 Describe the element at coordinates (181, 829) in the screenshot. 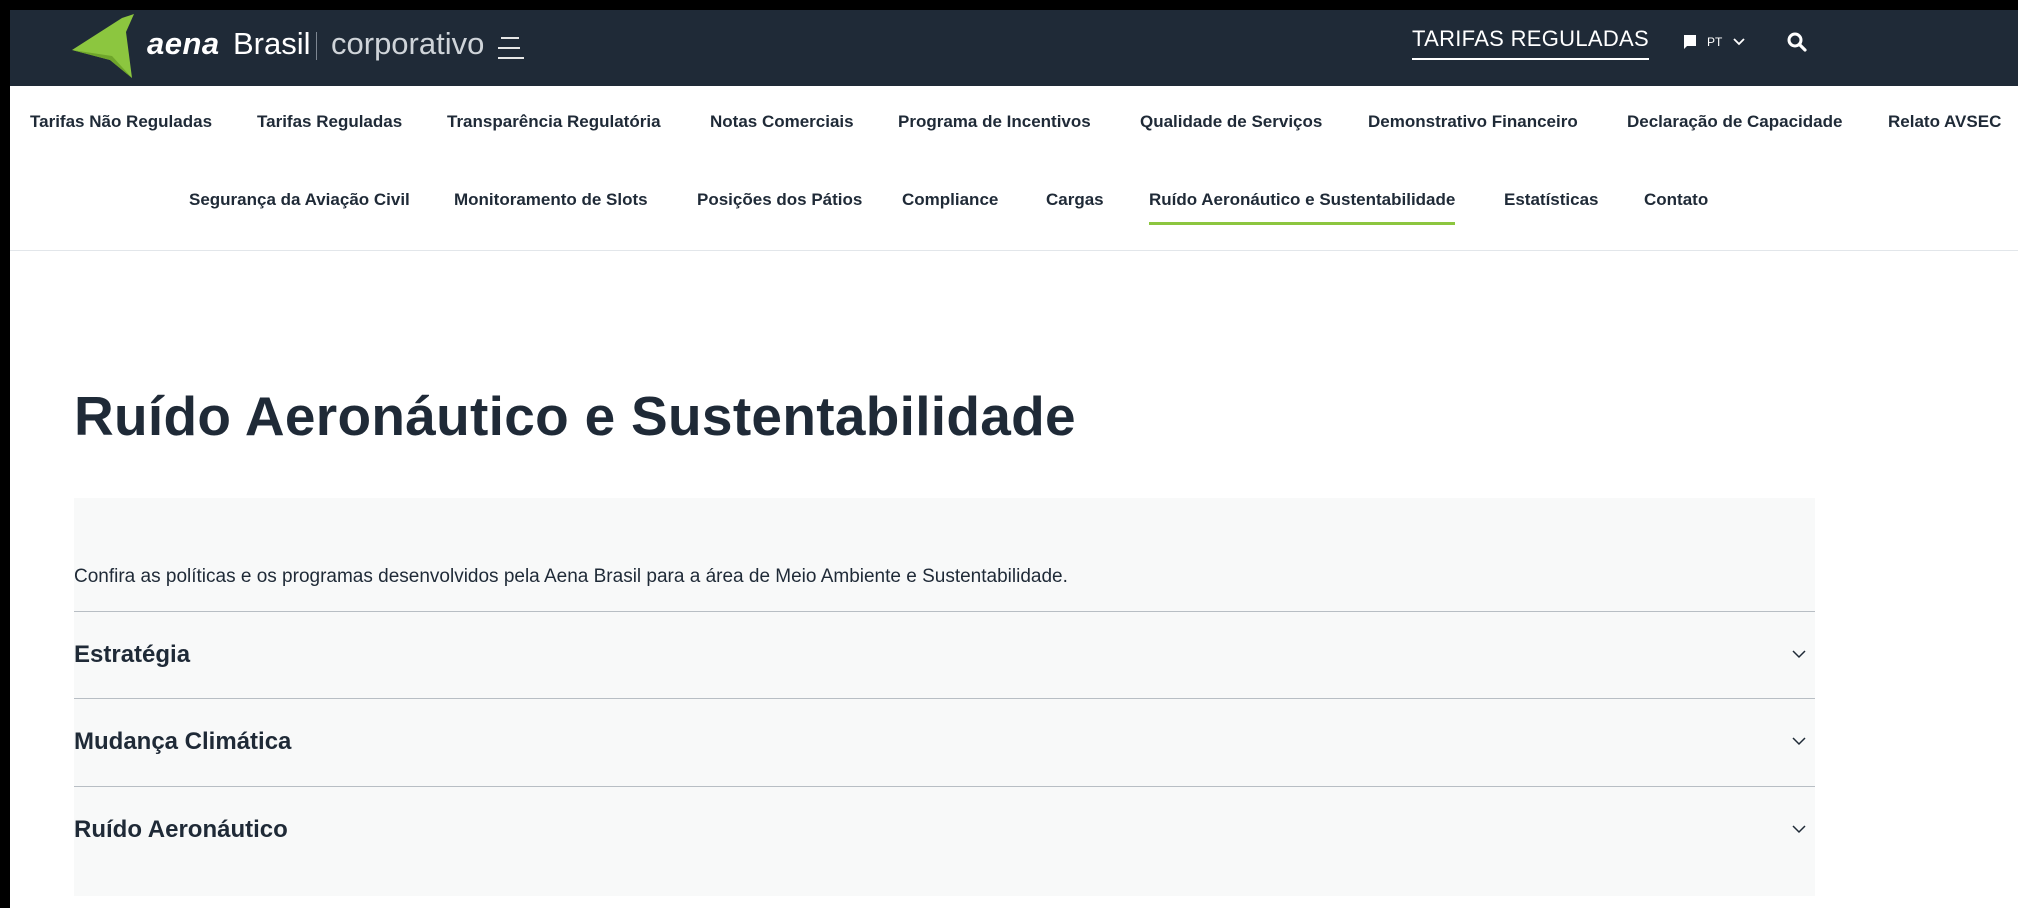

I see `accordion-label: Ruído Aeronáutico` at that location.